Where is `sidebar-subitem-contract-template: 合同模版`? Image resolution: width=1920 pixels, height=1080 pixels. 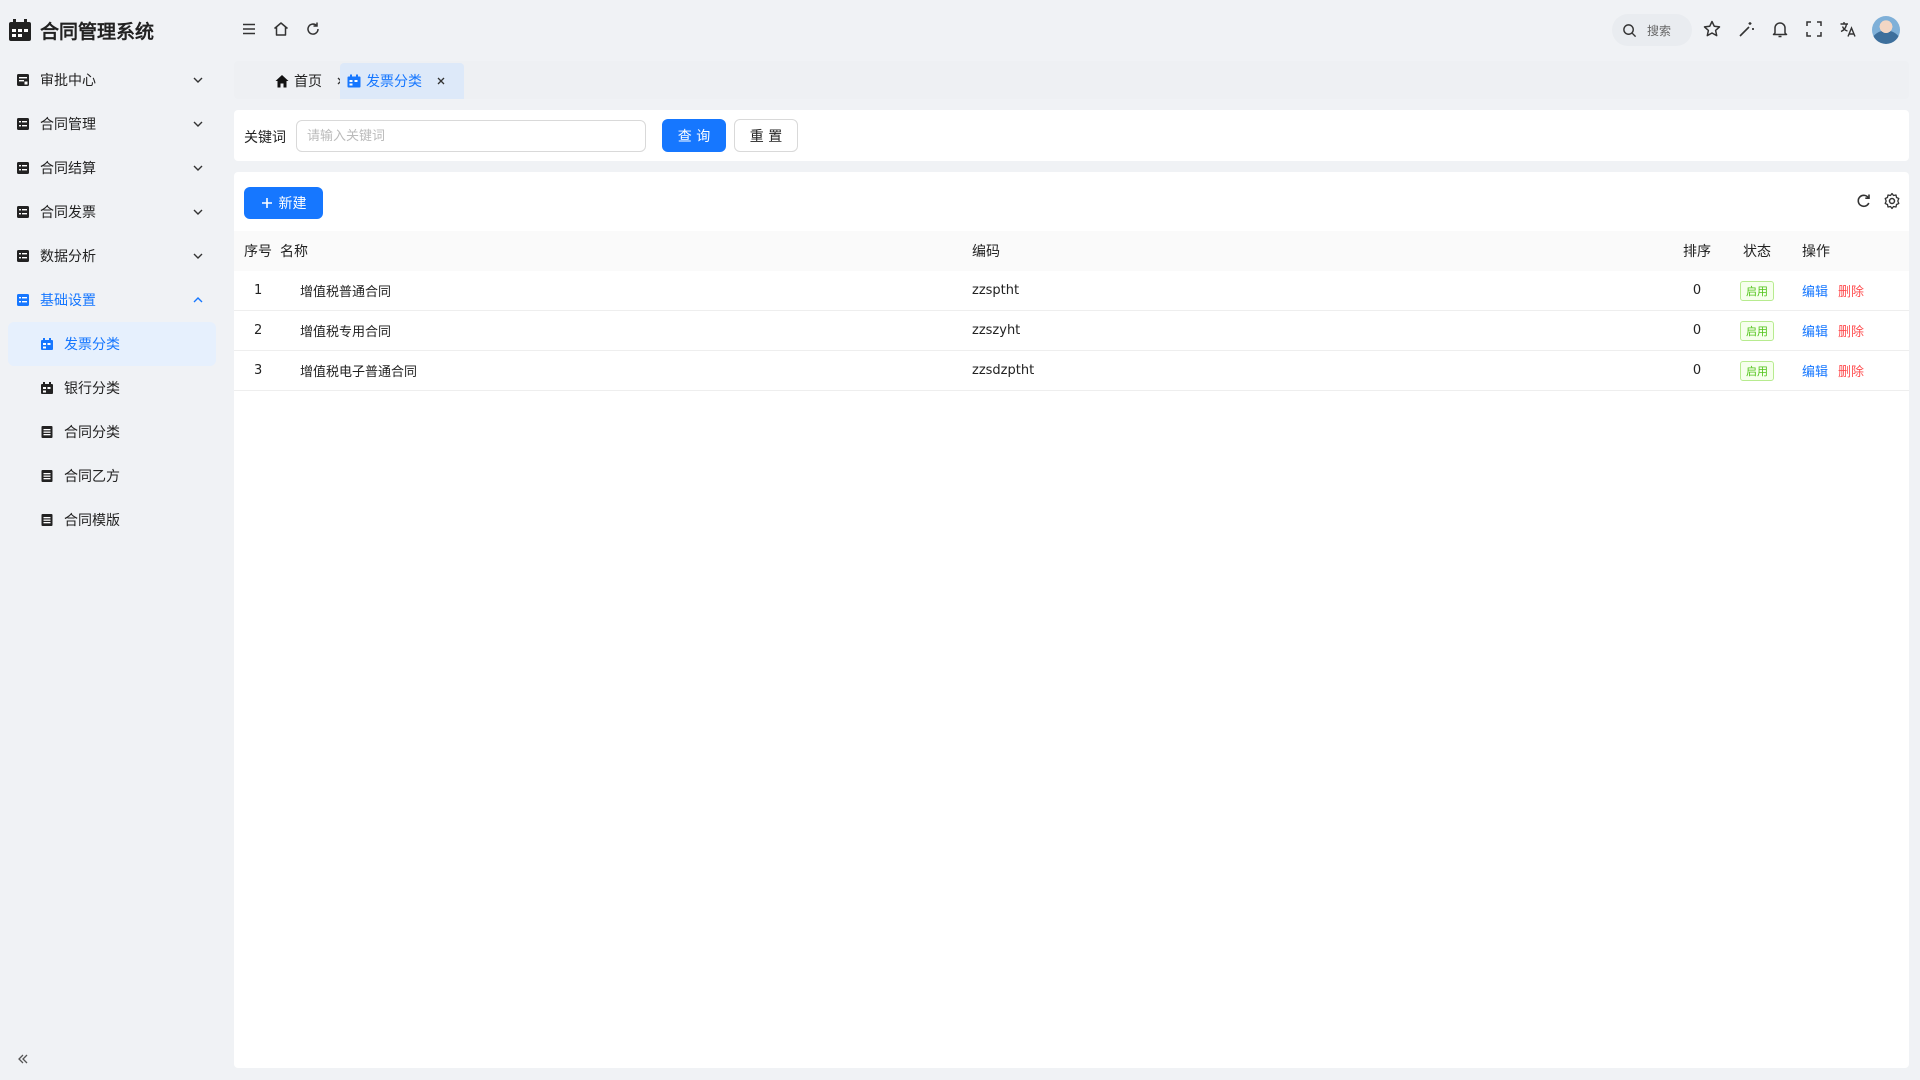
sidebar-subitem-contract-template: 合同模版 is located at coordinates (112, 520).